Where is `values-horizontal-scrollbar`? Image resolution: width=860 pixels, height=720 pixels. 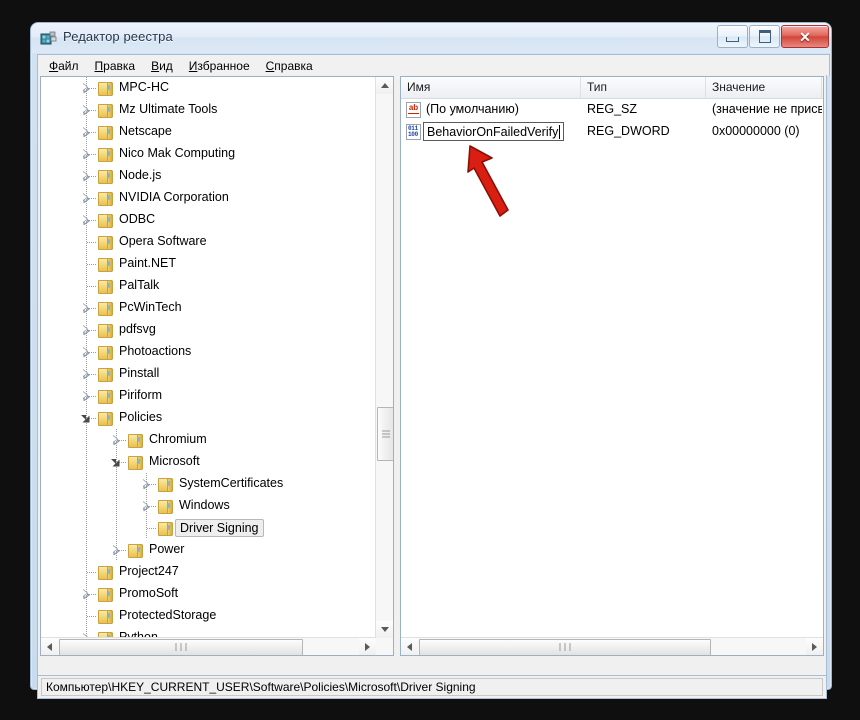
values-horizontal-scrollbar is located at coordinates (612, 646).